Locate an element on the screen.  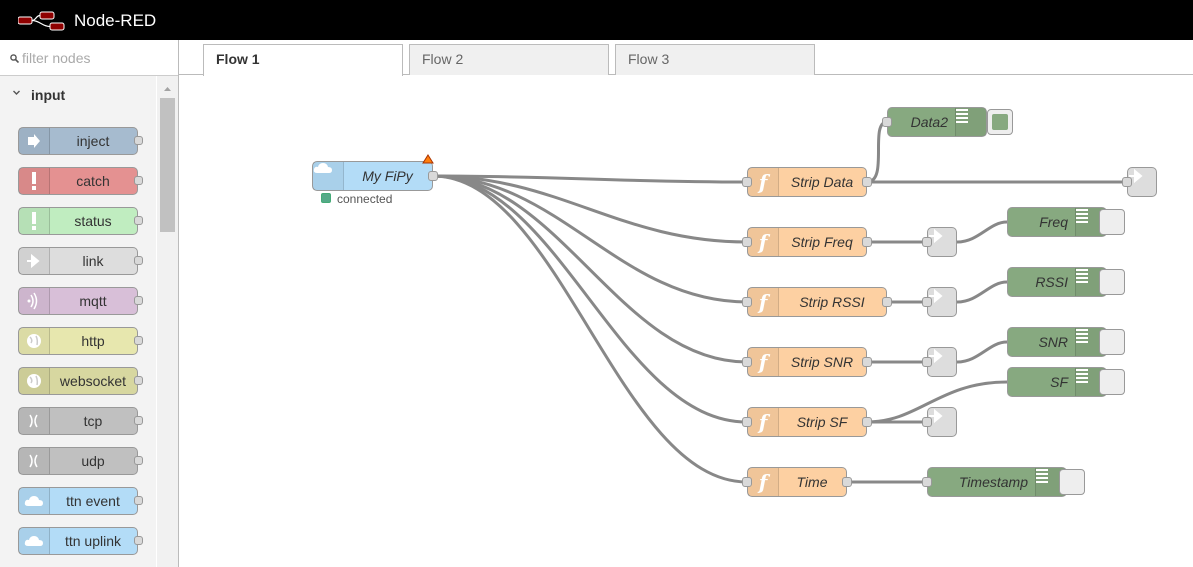
palette-scroll-thumb is located at coordinates (167, 165).